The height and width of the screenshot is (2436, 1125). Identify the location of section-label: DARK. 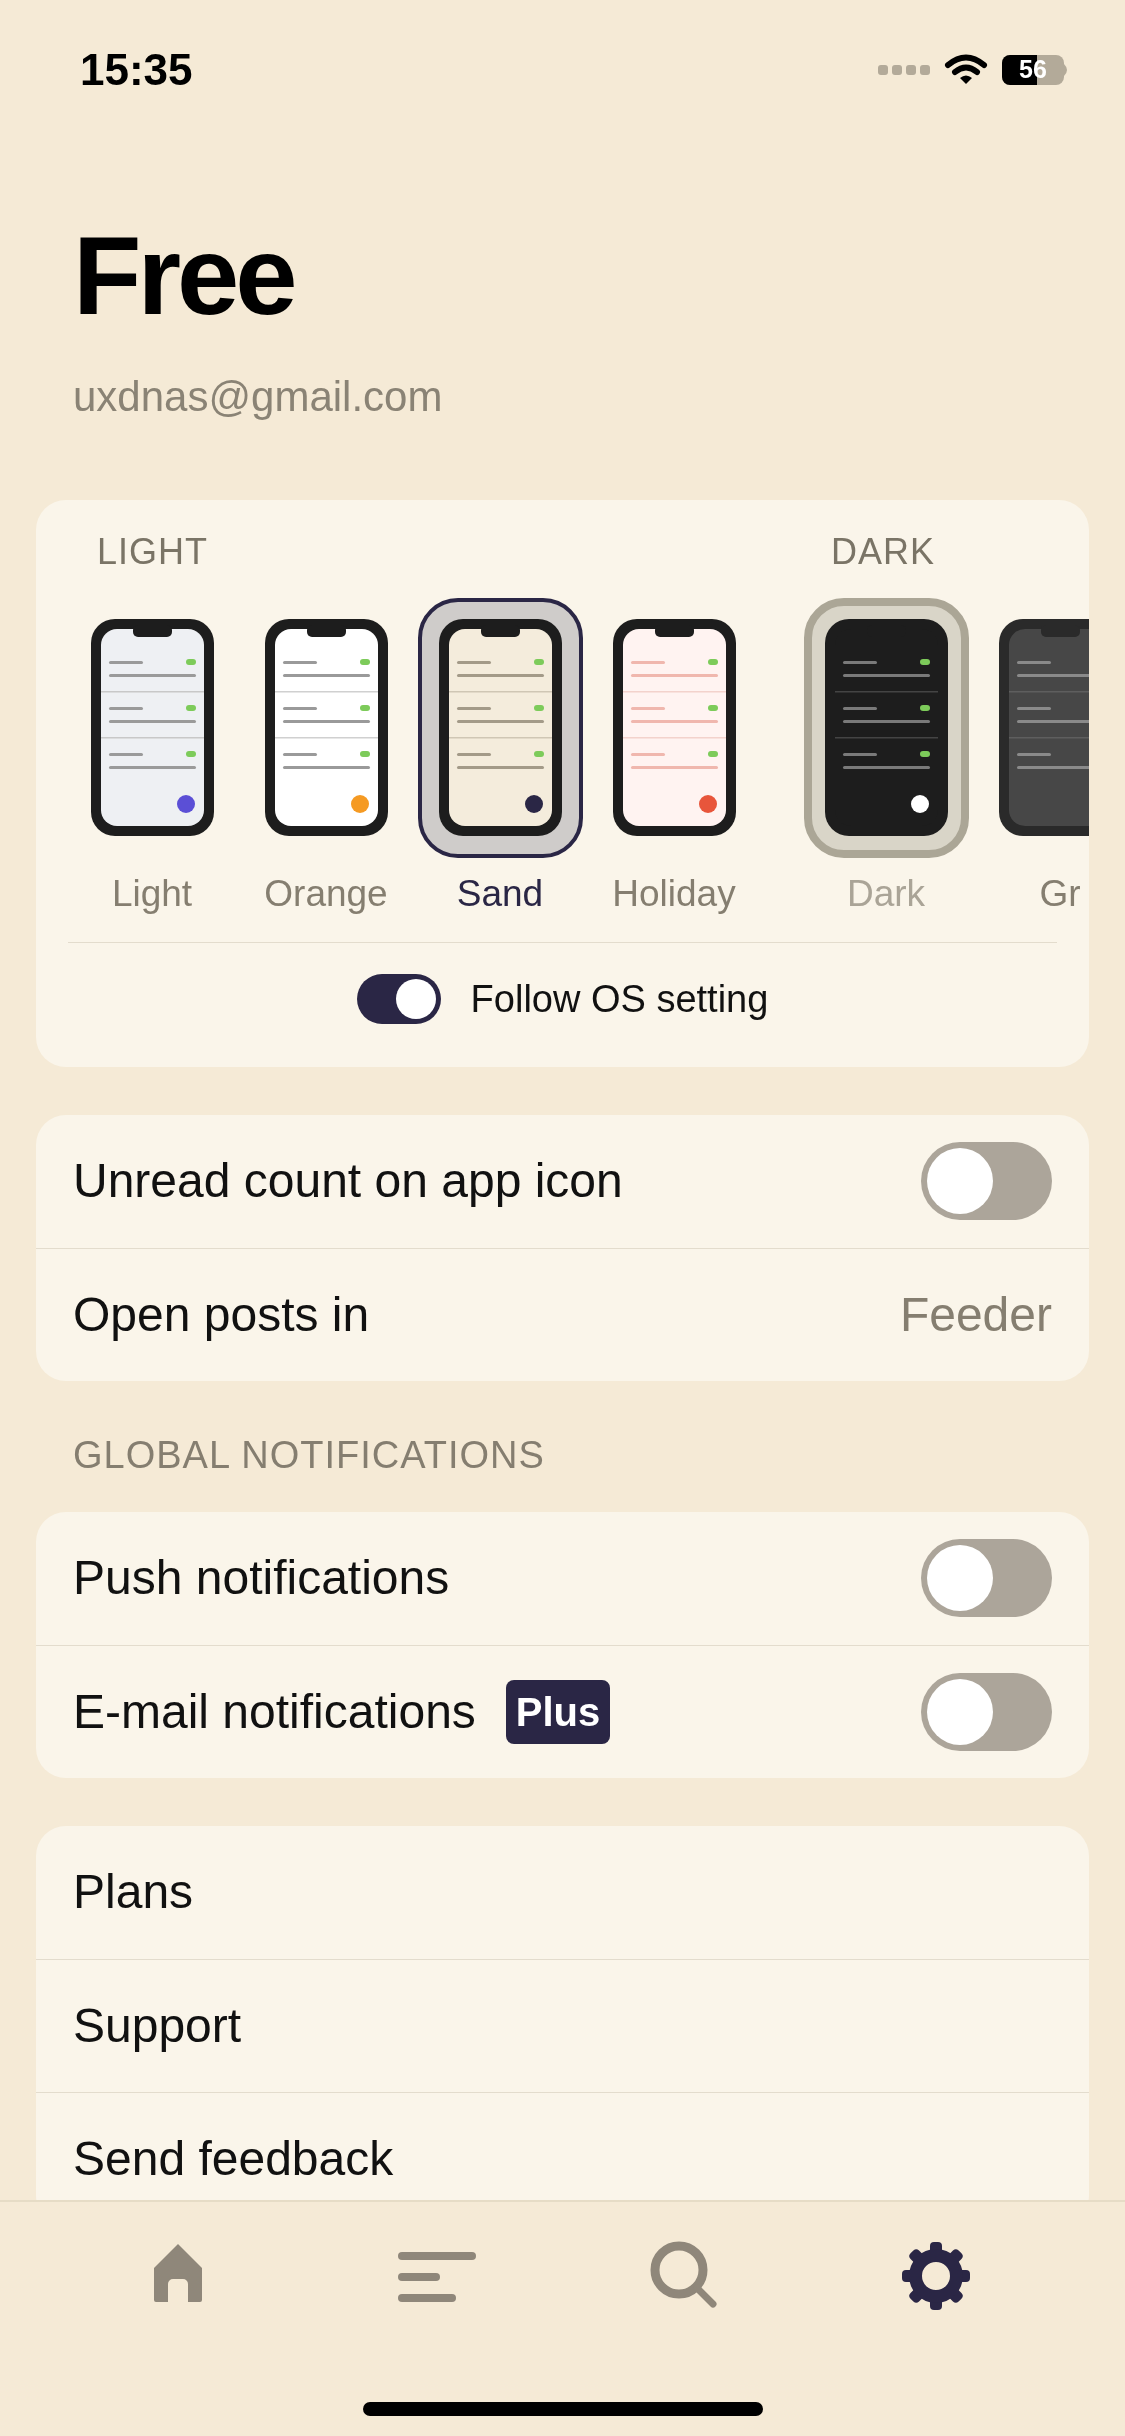
(883, 552).